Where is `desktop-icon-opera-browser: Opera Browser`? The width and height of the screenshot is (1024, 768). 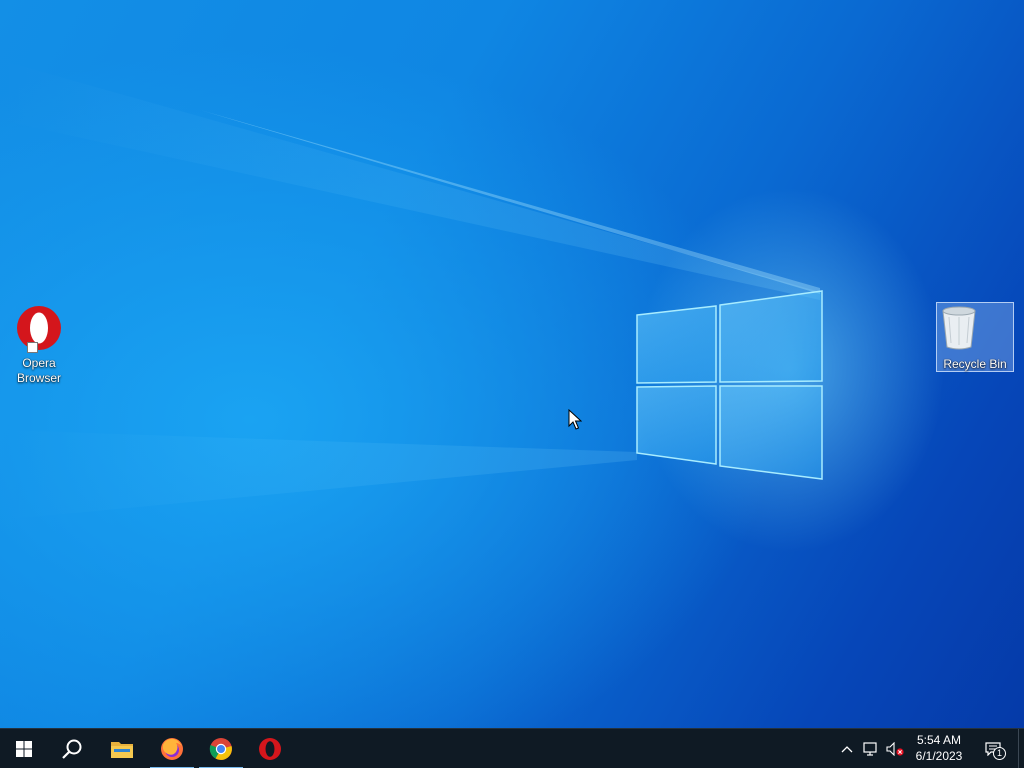 desktop-icon-opera-browser: Opera Browser is located at coordinates (39, 344).